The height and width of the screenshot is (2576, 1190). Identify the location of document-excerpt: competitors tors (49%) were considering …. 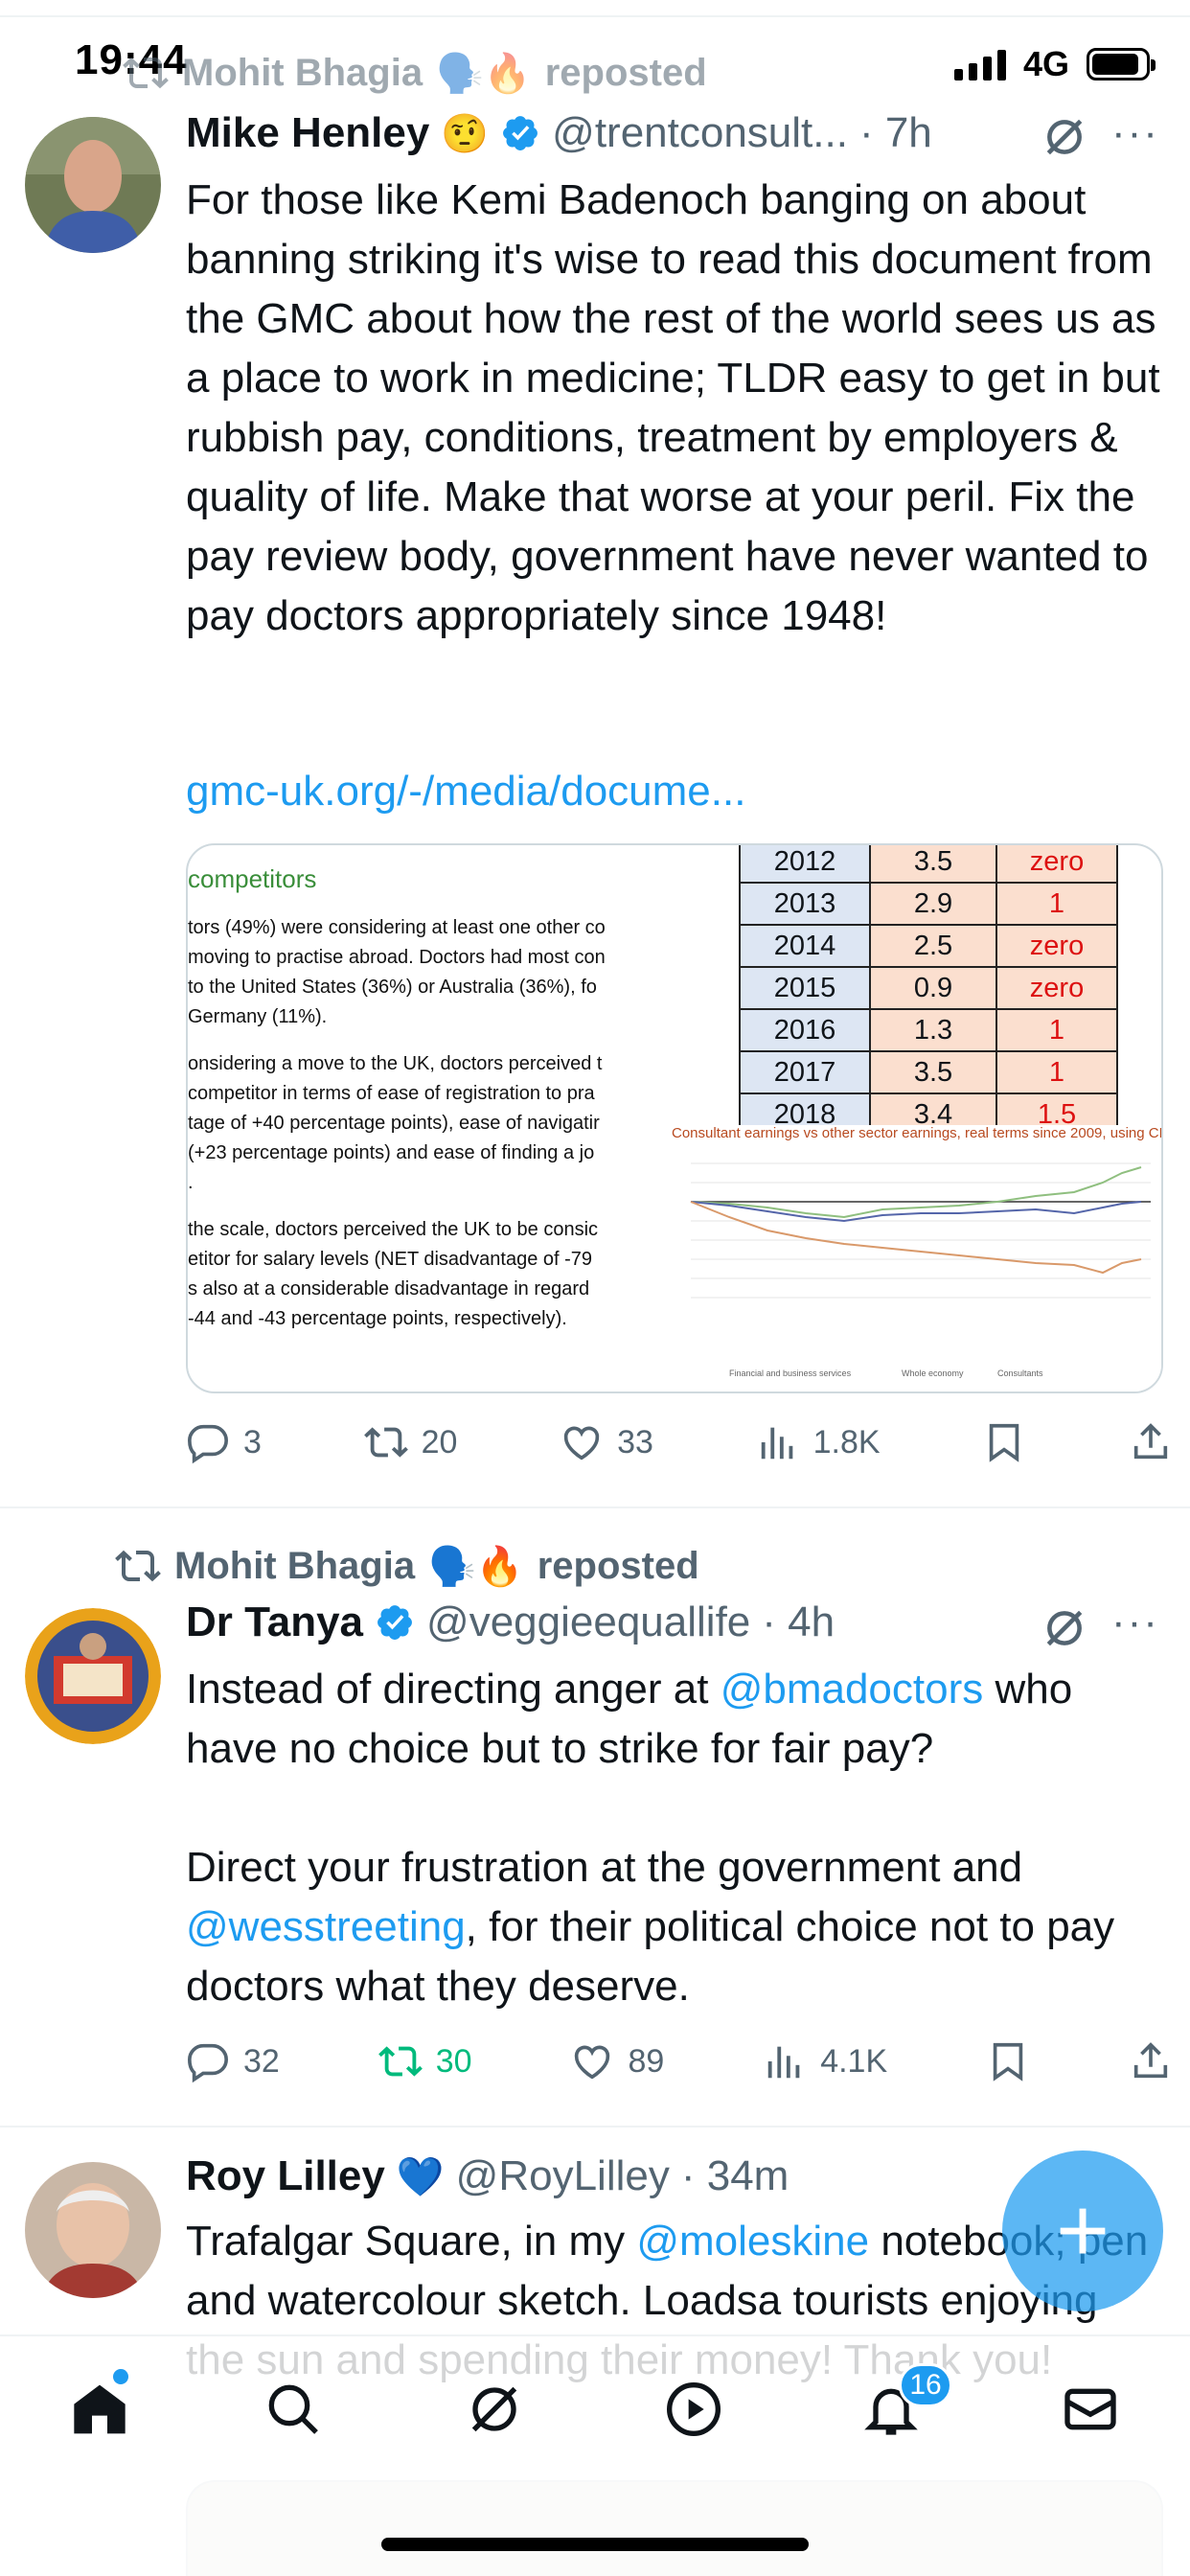
(456, 1118).